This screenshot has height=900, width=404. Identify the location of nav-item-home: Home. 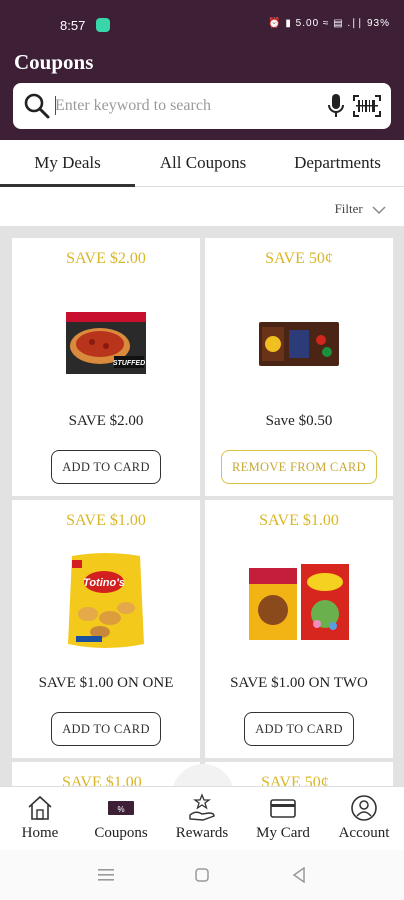
(40, 817).